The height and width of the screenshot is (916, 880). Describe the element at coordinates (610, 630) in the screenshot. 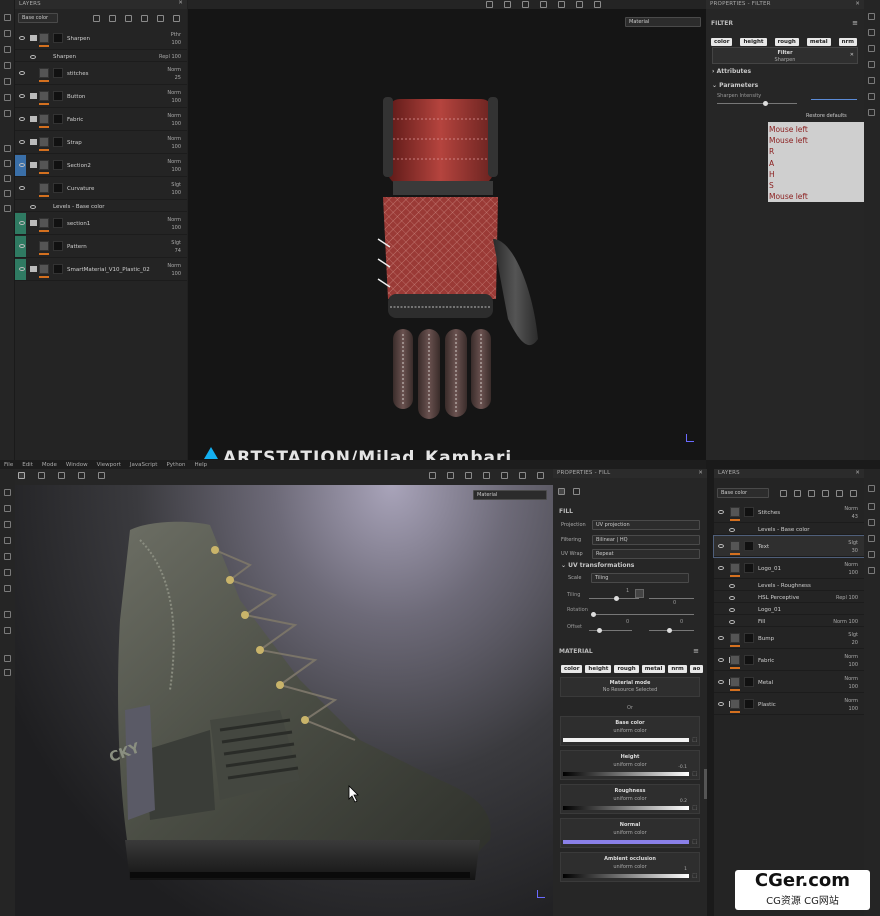

I see `offset-x-slider` at that location.